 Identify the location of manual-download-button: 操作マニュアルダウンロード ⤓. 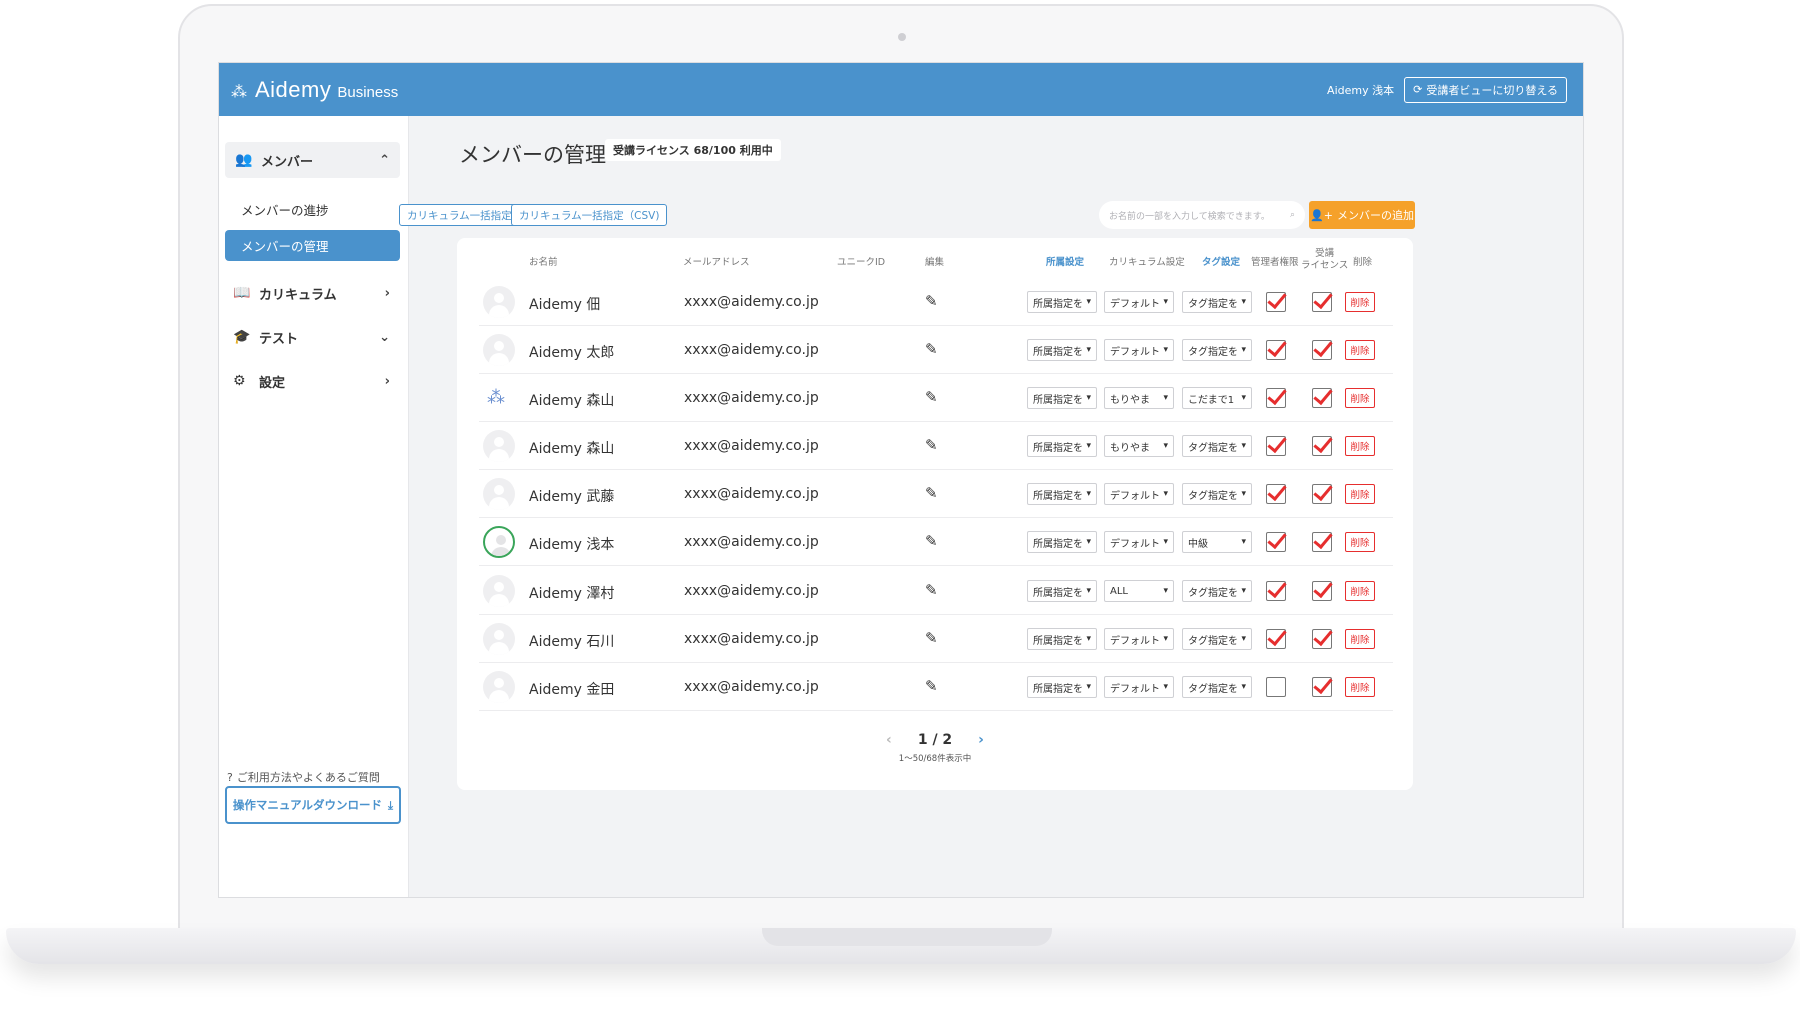
(313, 805).